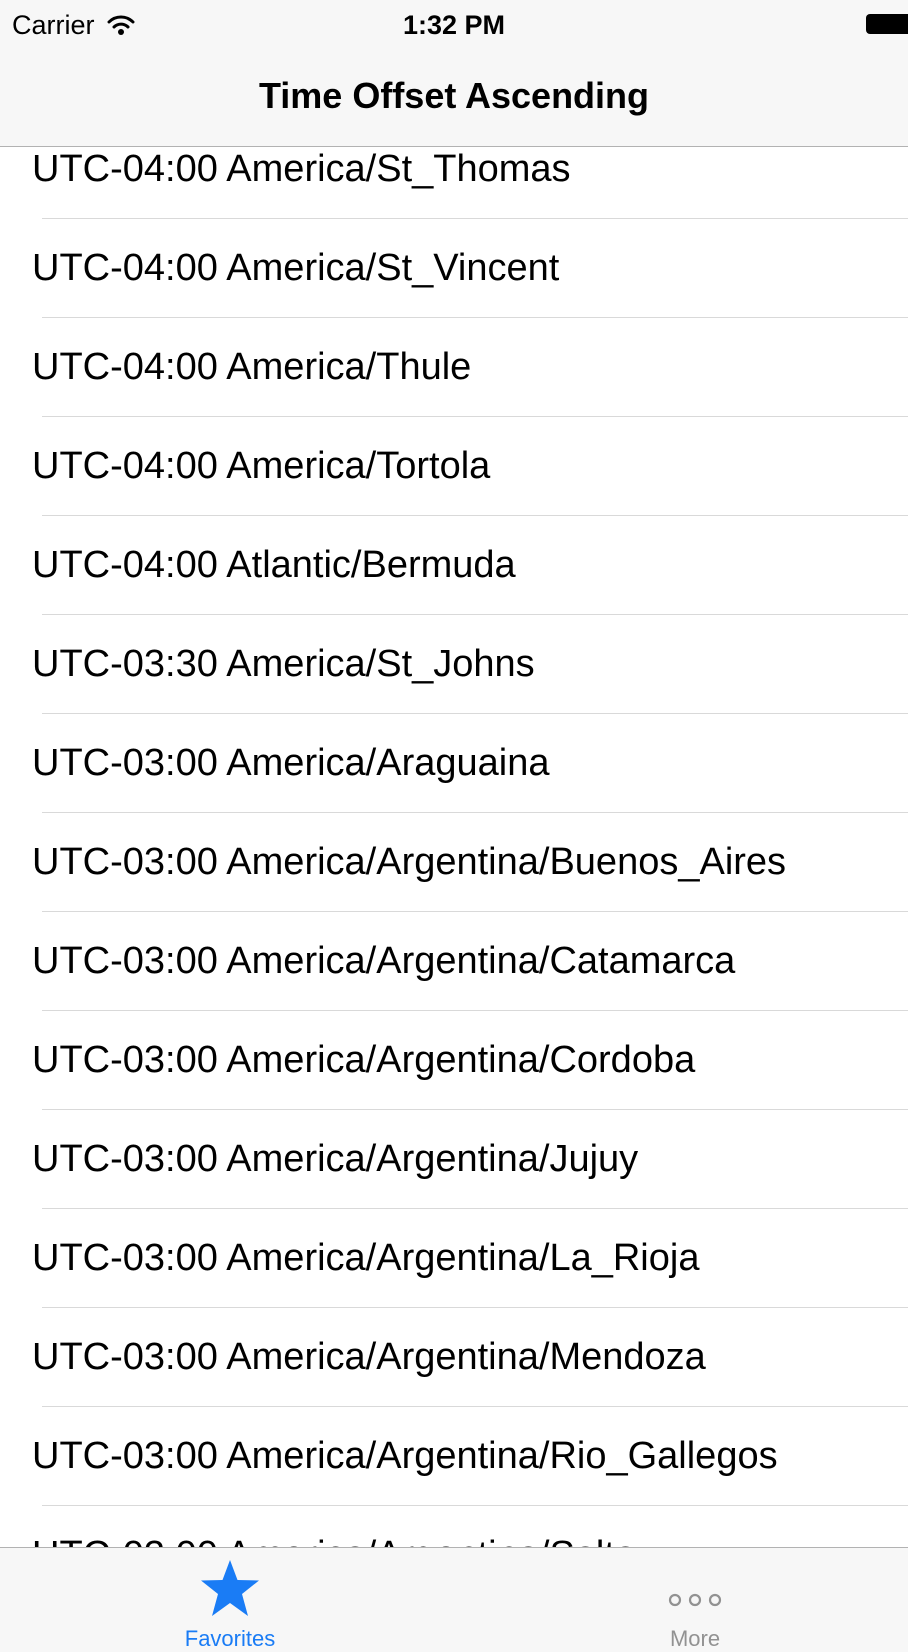 Image resolution: width=908 pixels, height=1652 pixels. What do you see at coordinates (230, 1638) in the screenshot?
I see `tab-favorites-label: Favorites` at bounding box center [230, 1638].